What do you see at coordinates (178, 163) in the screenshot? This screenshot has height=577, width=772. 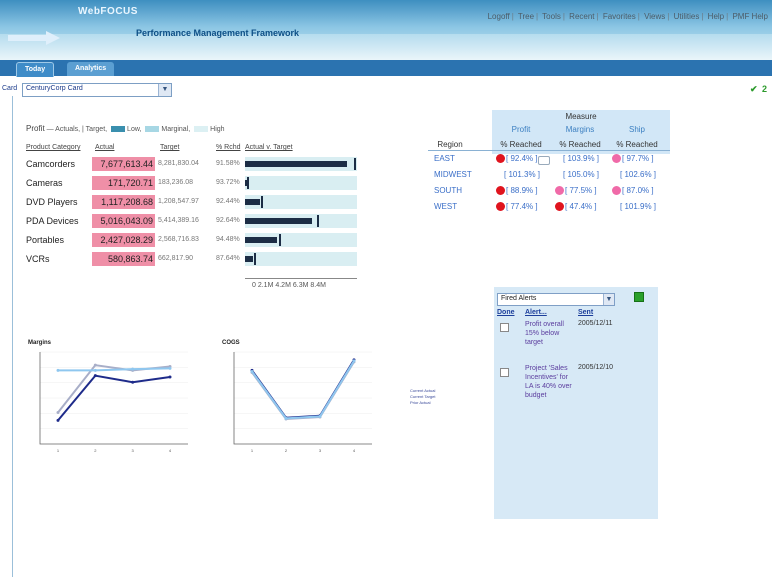 I see `target-cell: 8,281,830.04` at bounding box center [178, 163].